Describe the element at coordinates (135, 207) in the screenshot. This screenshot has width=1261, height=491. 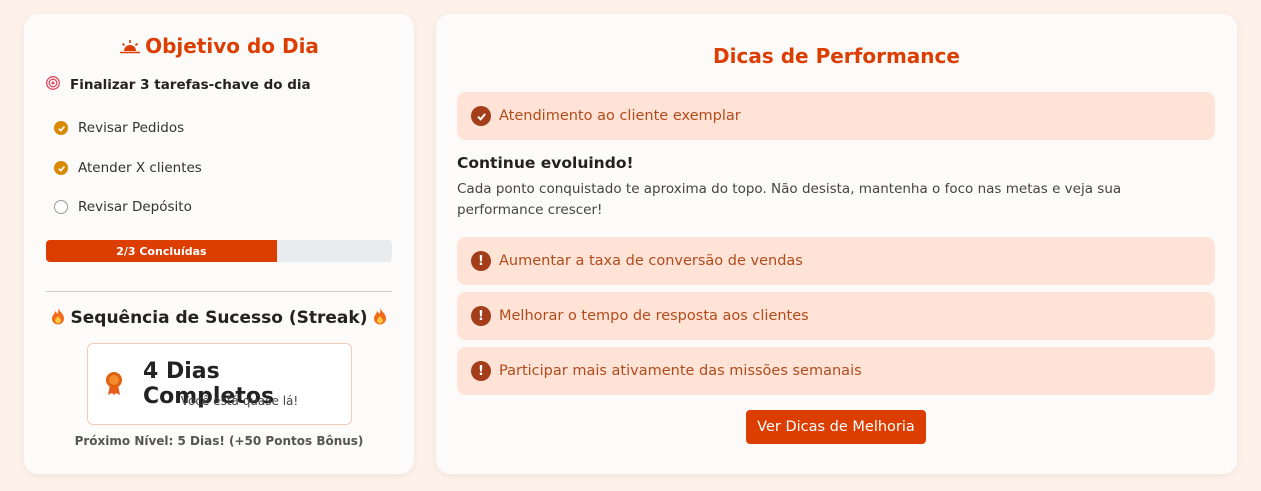
I see `task-label: Revisar Depósito` at that location.